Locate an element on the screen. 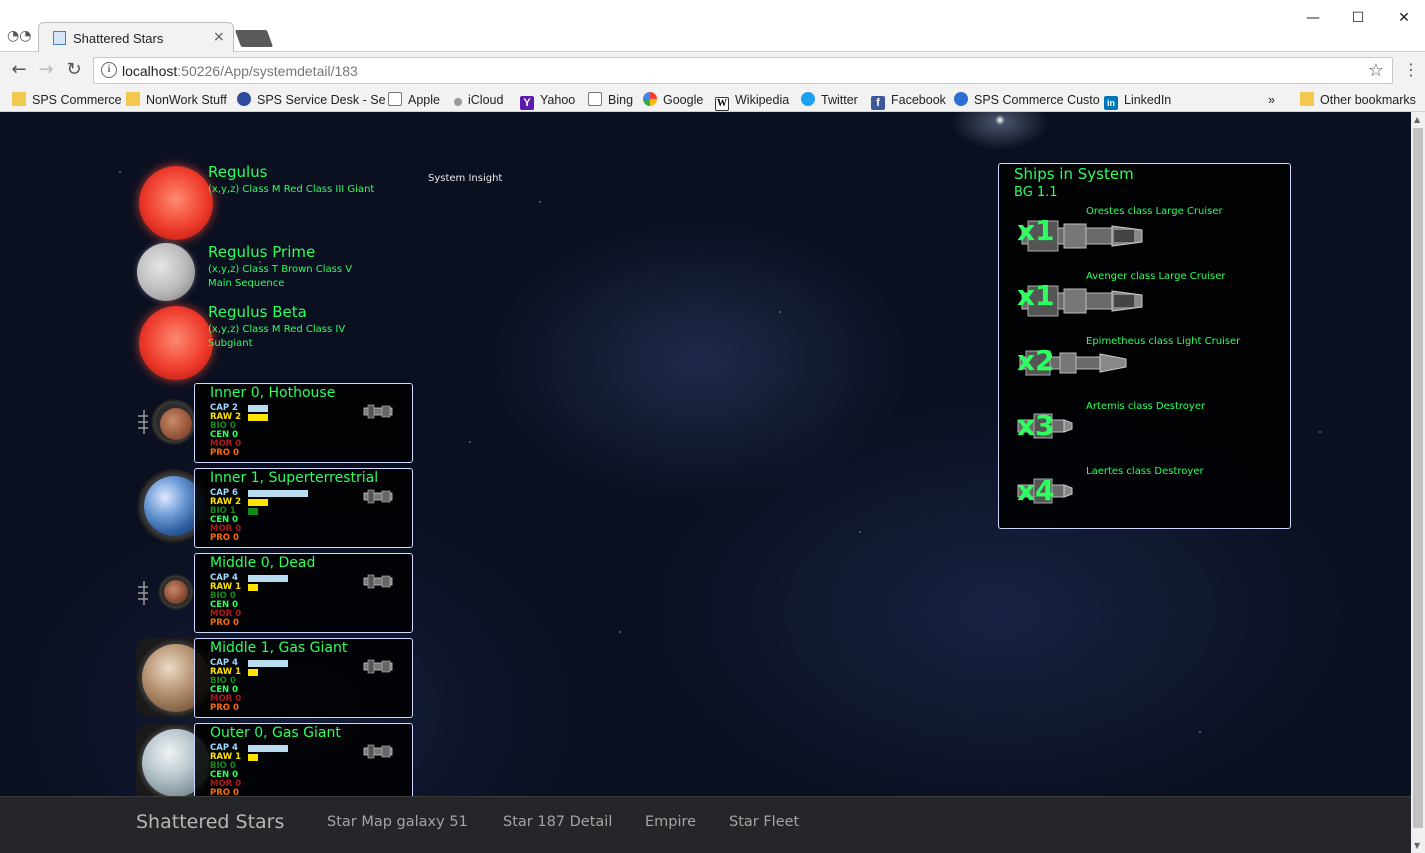  bookmark-label: Wikipedia is located at coordinates (762, 100).